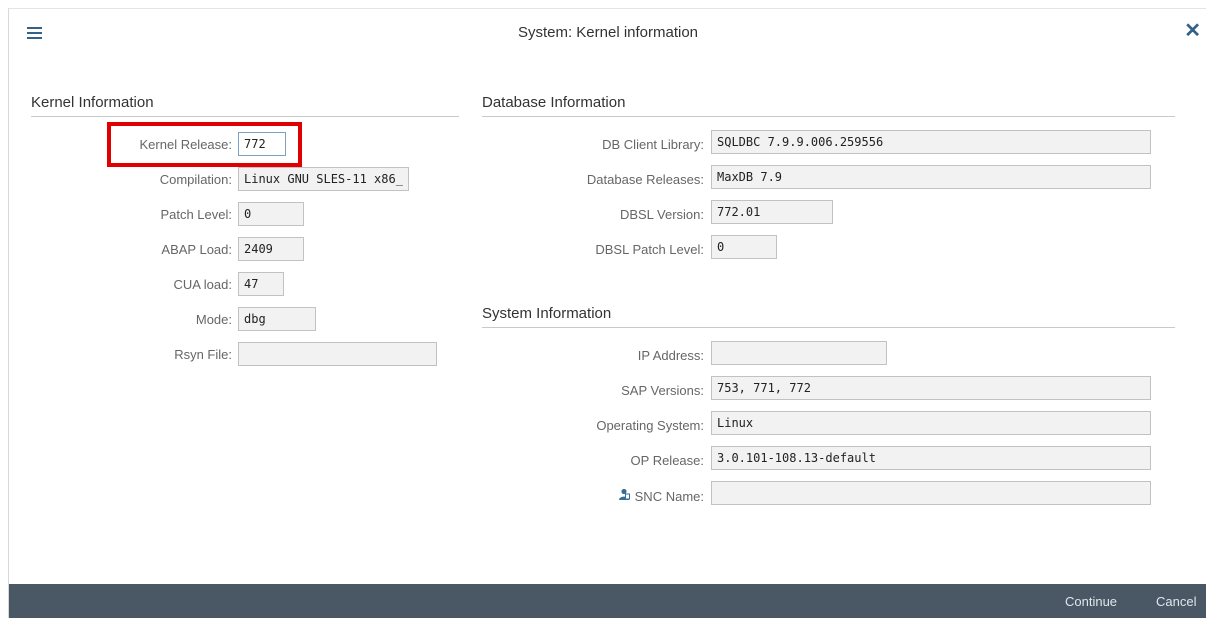 The width and height of the screenshot is (1206, 618). I want to click on cua-load-field: 47, so click(261, 284).